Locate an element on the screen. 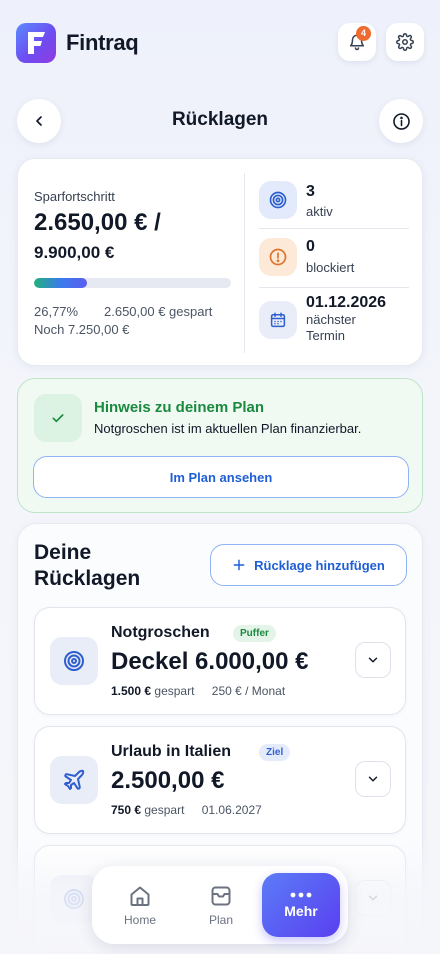 This screenshot has height=954, width=440. info-button is located at coordinates (401, 121).